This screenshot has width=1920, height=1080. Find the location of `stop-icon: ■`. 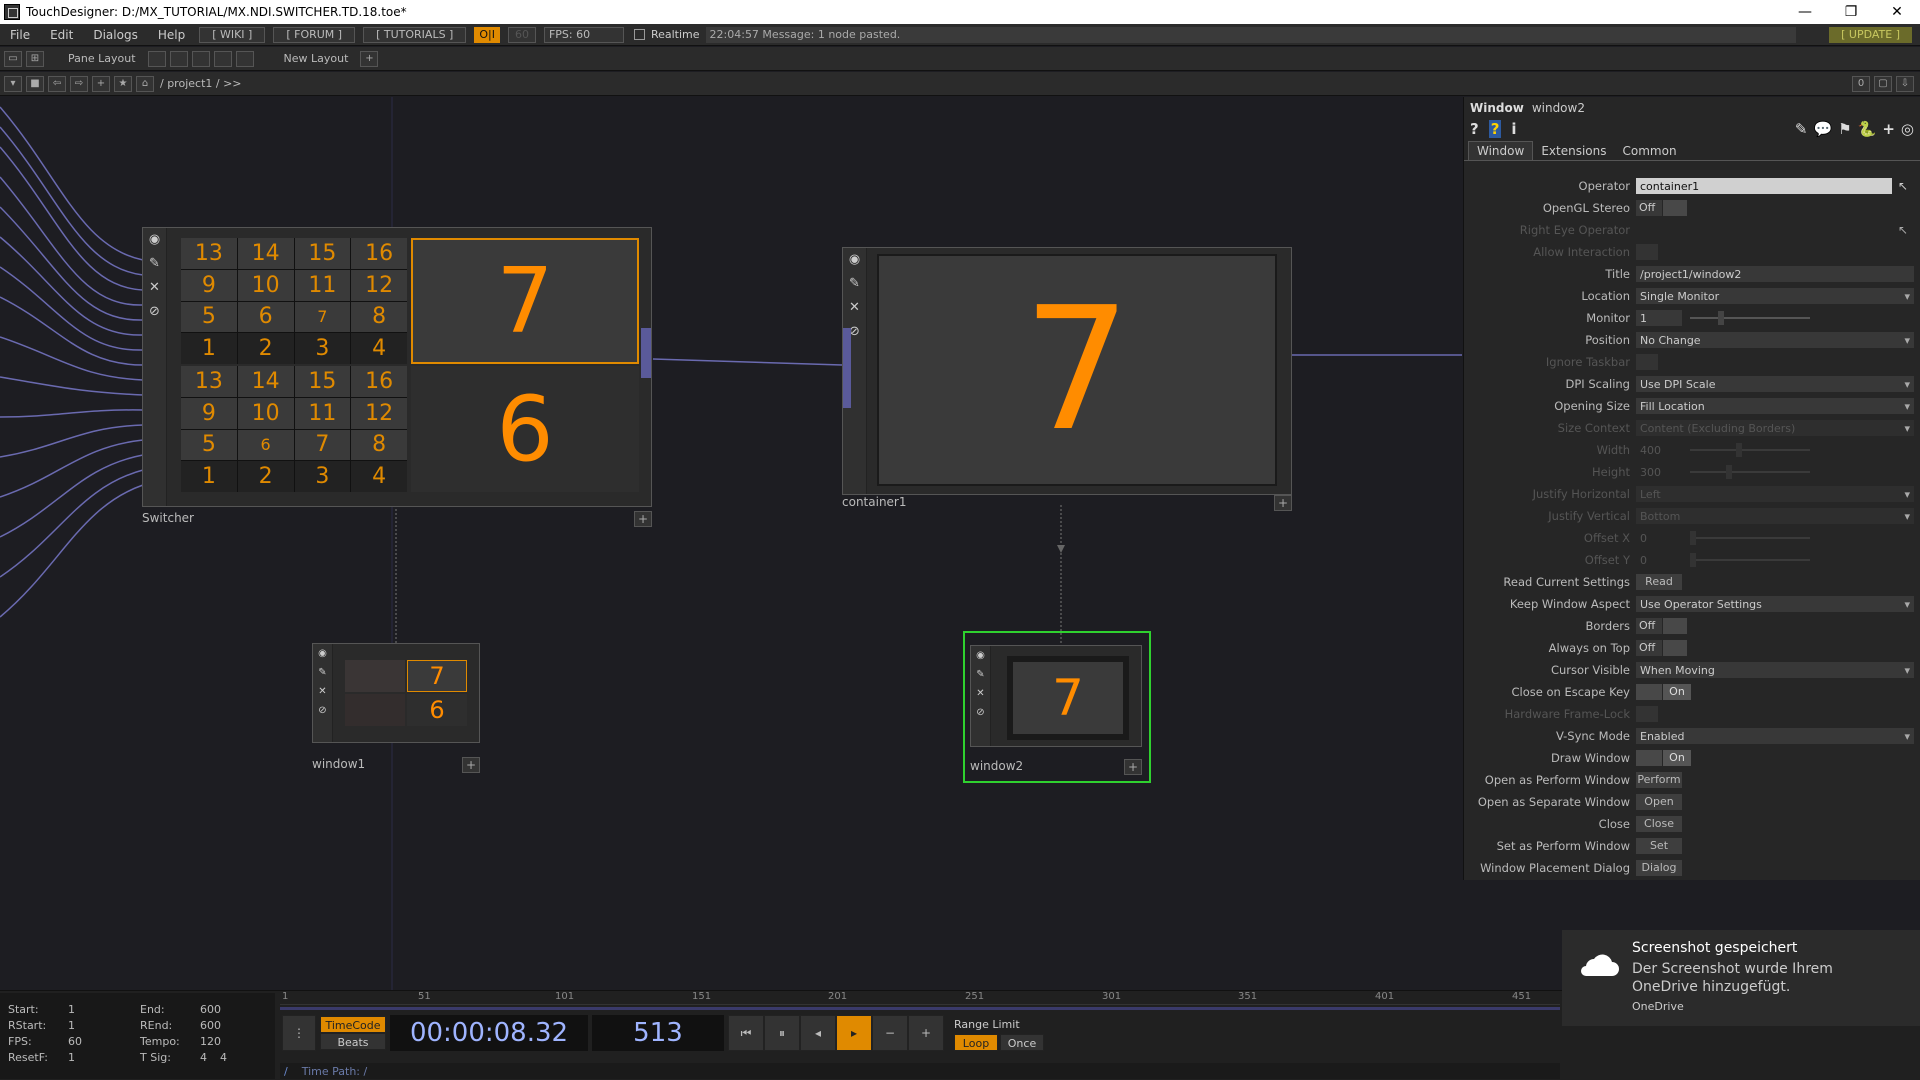

stop-icon: ■ is located at coordinates (35, 83).